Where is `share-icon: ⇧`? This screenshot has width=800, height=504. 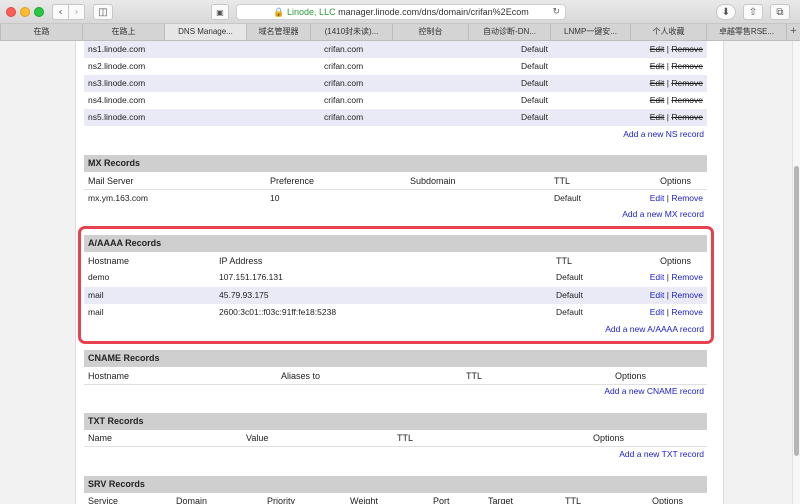
share-icon: ⇧ is located at coordinates (753, 12).